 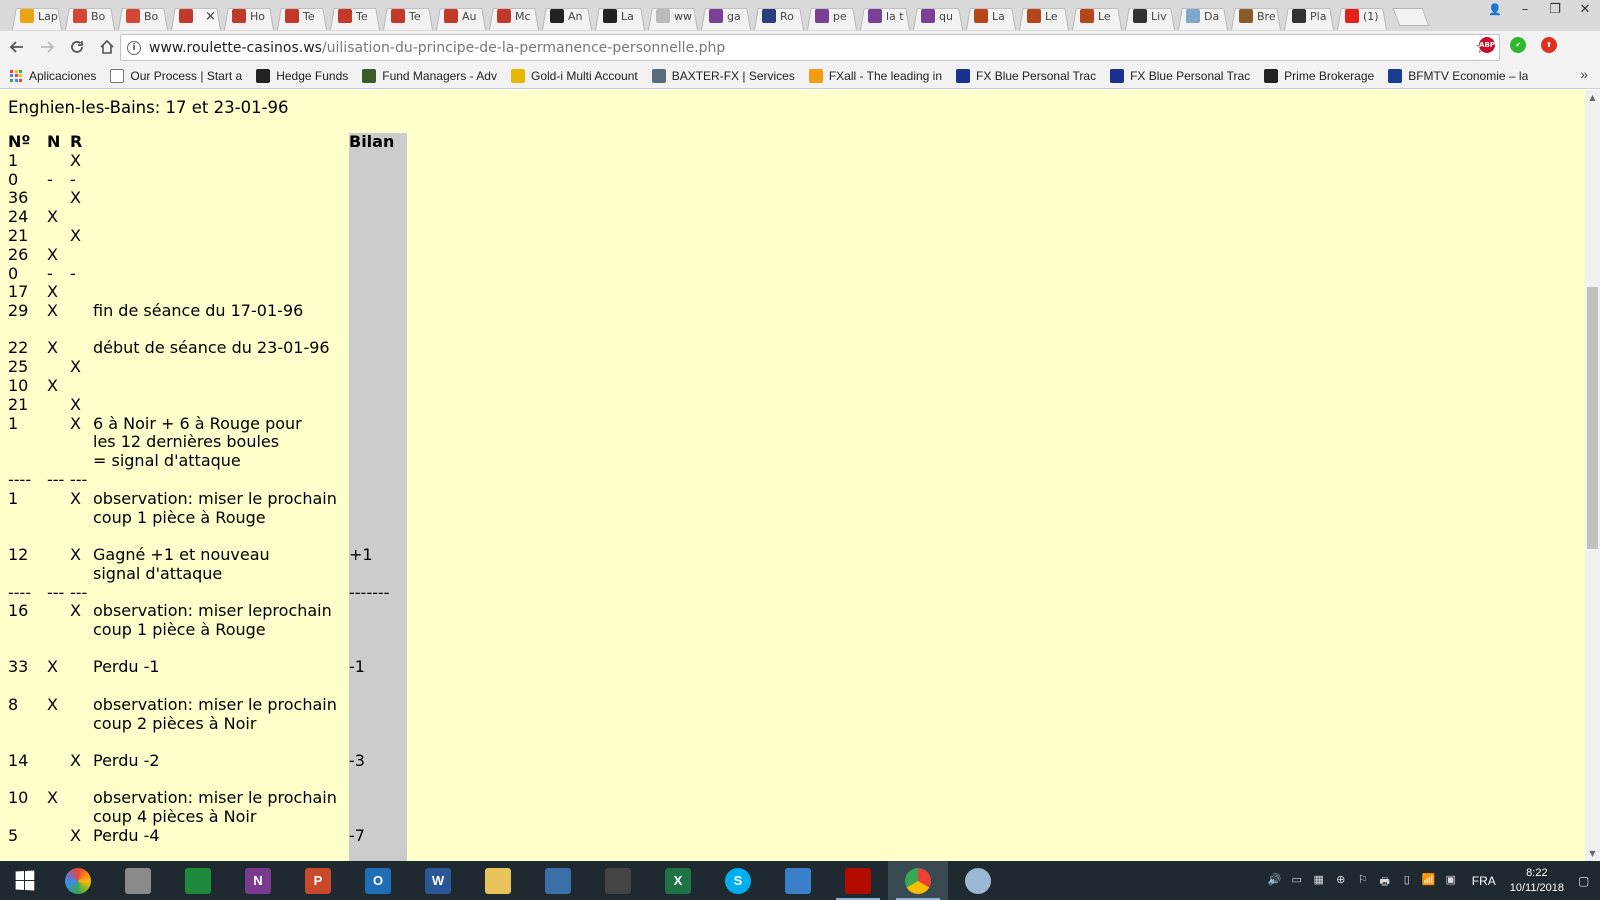 What do you see at coordinates (249, 16) in the screenshot?
I see `browser-tab: Ho` at bounding box center [249, 16].